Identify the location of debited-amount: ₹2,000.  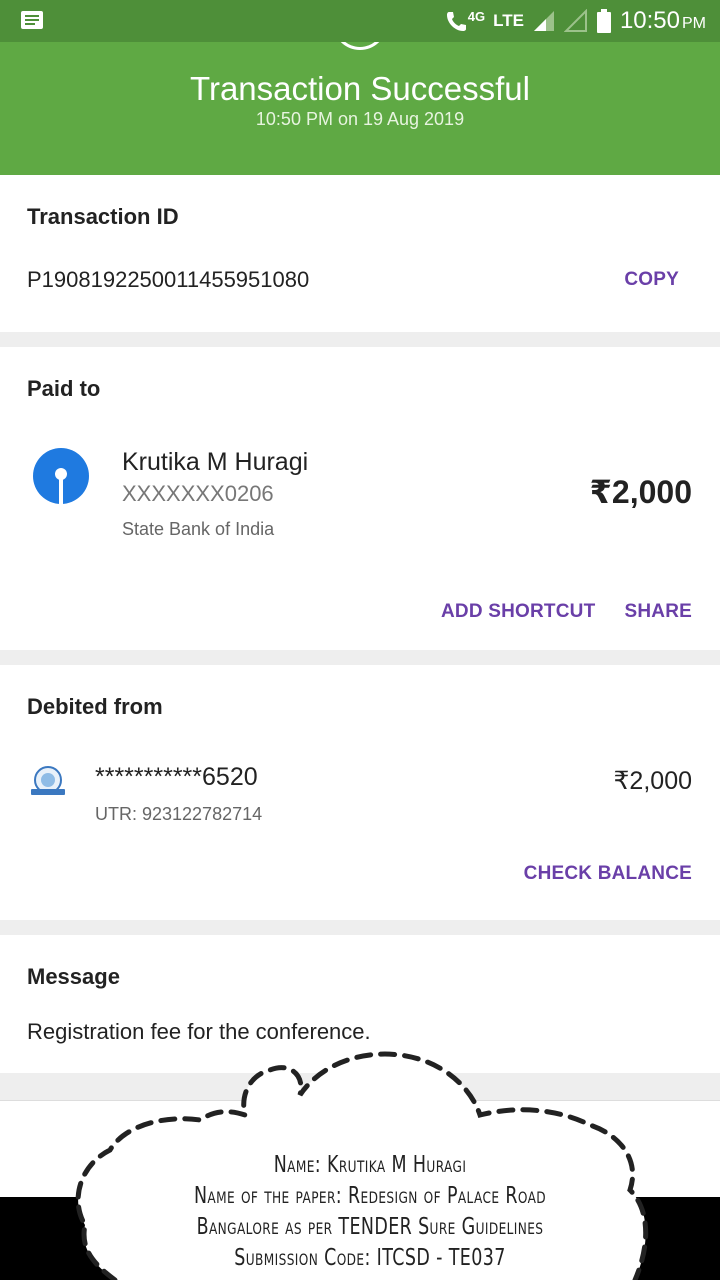
(652, 781).